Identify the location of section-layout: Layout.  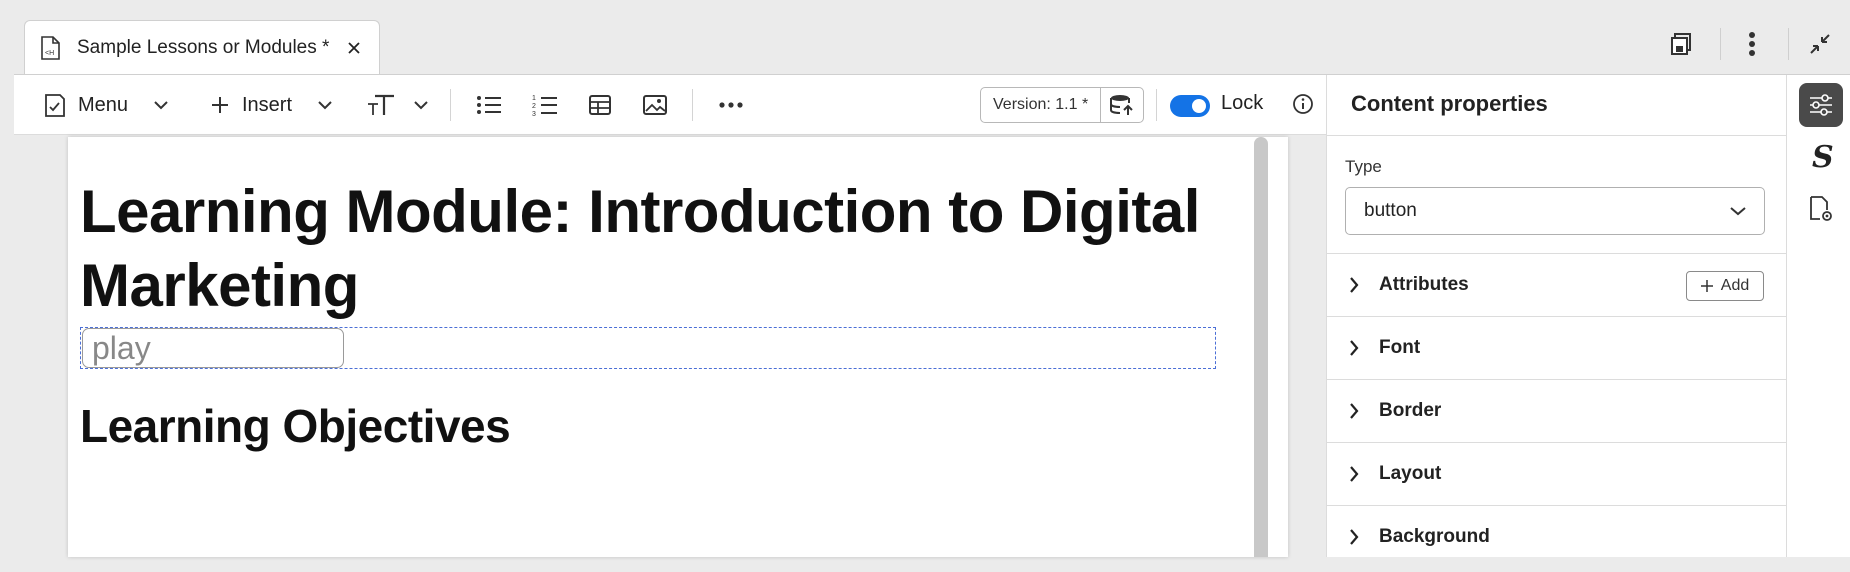
(1556, 473).